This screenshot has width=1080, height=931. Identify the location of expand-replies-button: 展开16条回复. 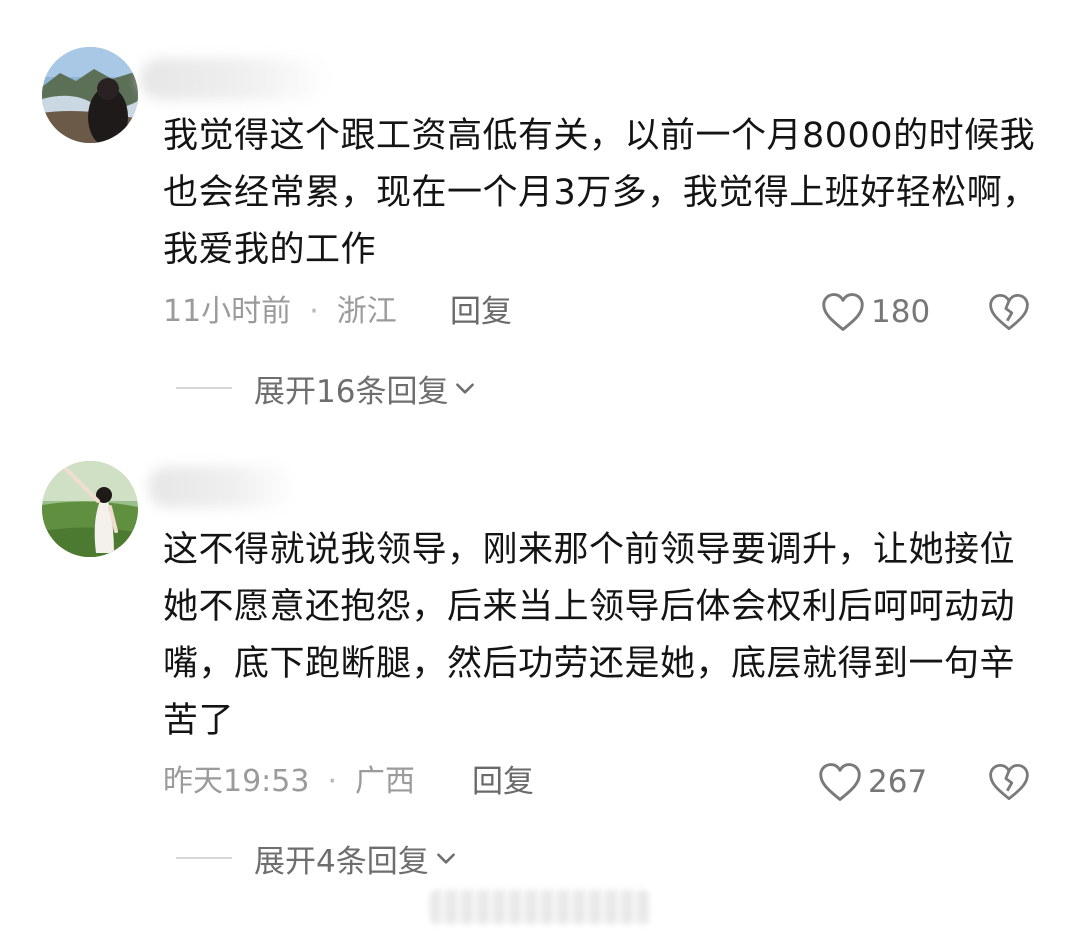
(327, 388).